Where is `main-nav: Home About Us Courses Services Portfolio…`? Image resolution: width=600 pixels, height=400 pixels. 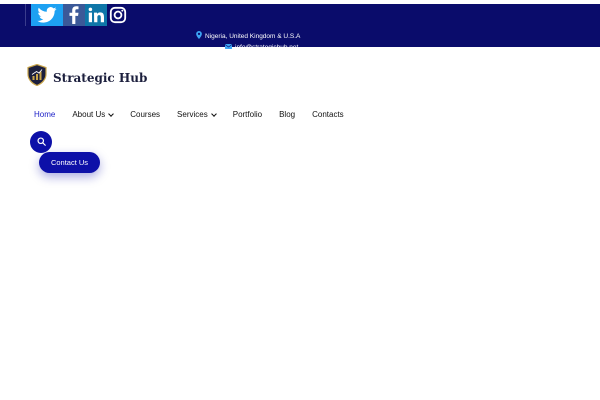 main-nav: Home About Us Courses Services Portfolio… is located at coordinates (197, 114).